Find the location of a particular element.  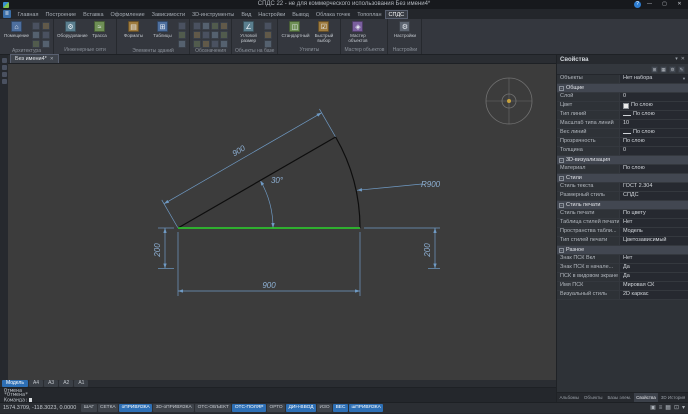

dim-left: 200 is located at coordinates (157, 250).